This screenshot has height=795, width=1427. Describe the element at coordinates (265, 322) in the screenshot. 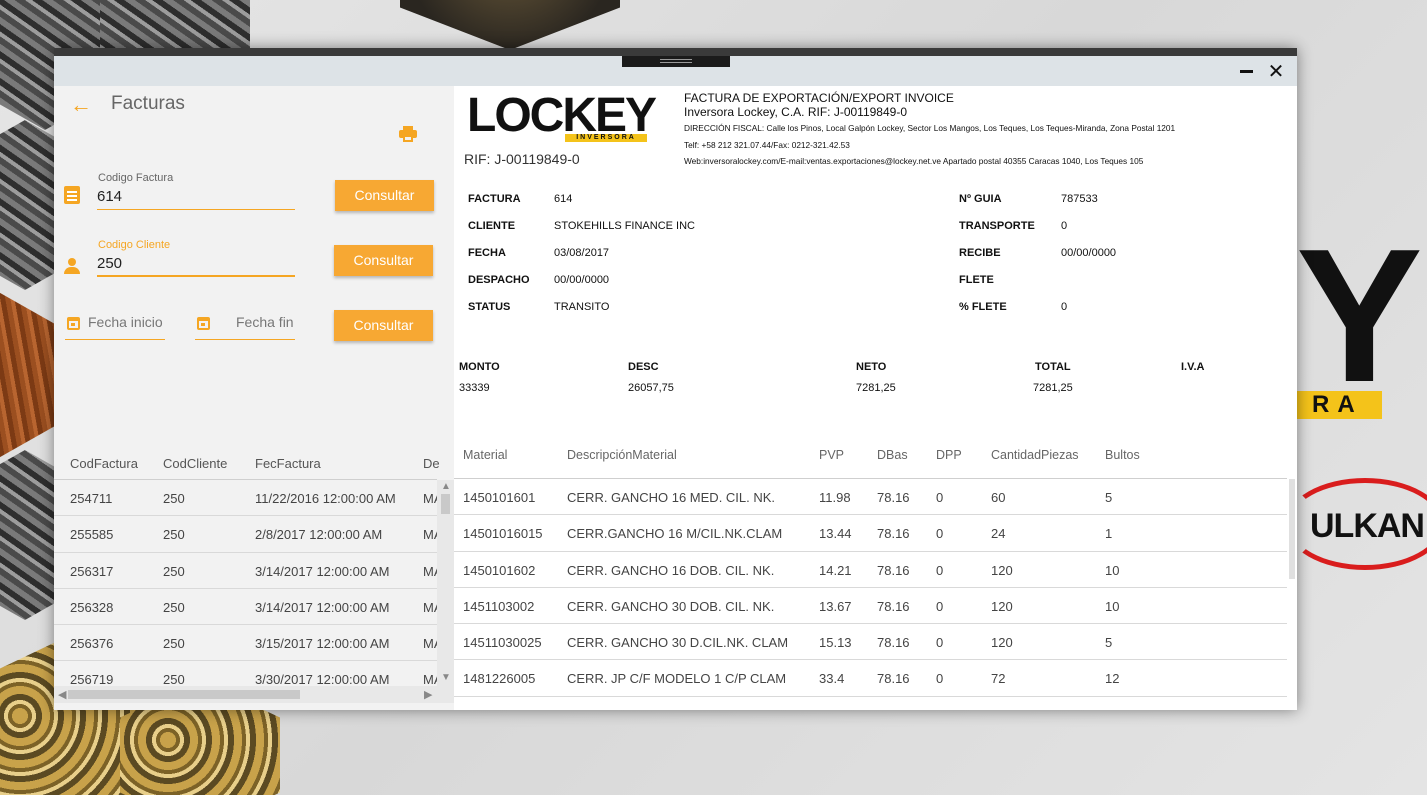

I see `fecha-fin-input: Fecha fin` at that location.